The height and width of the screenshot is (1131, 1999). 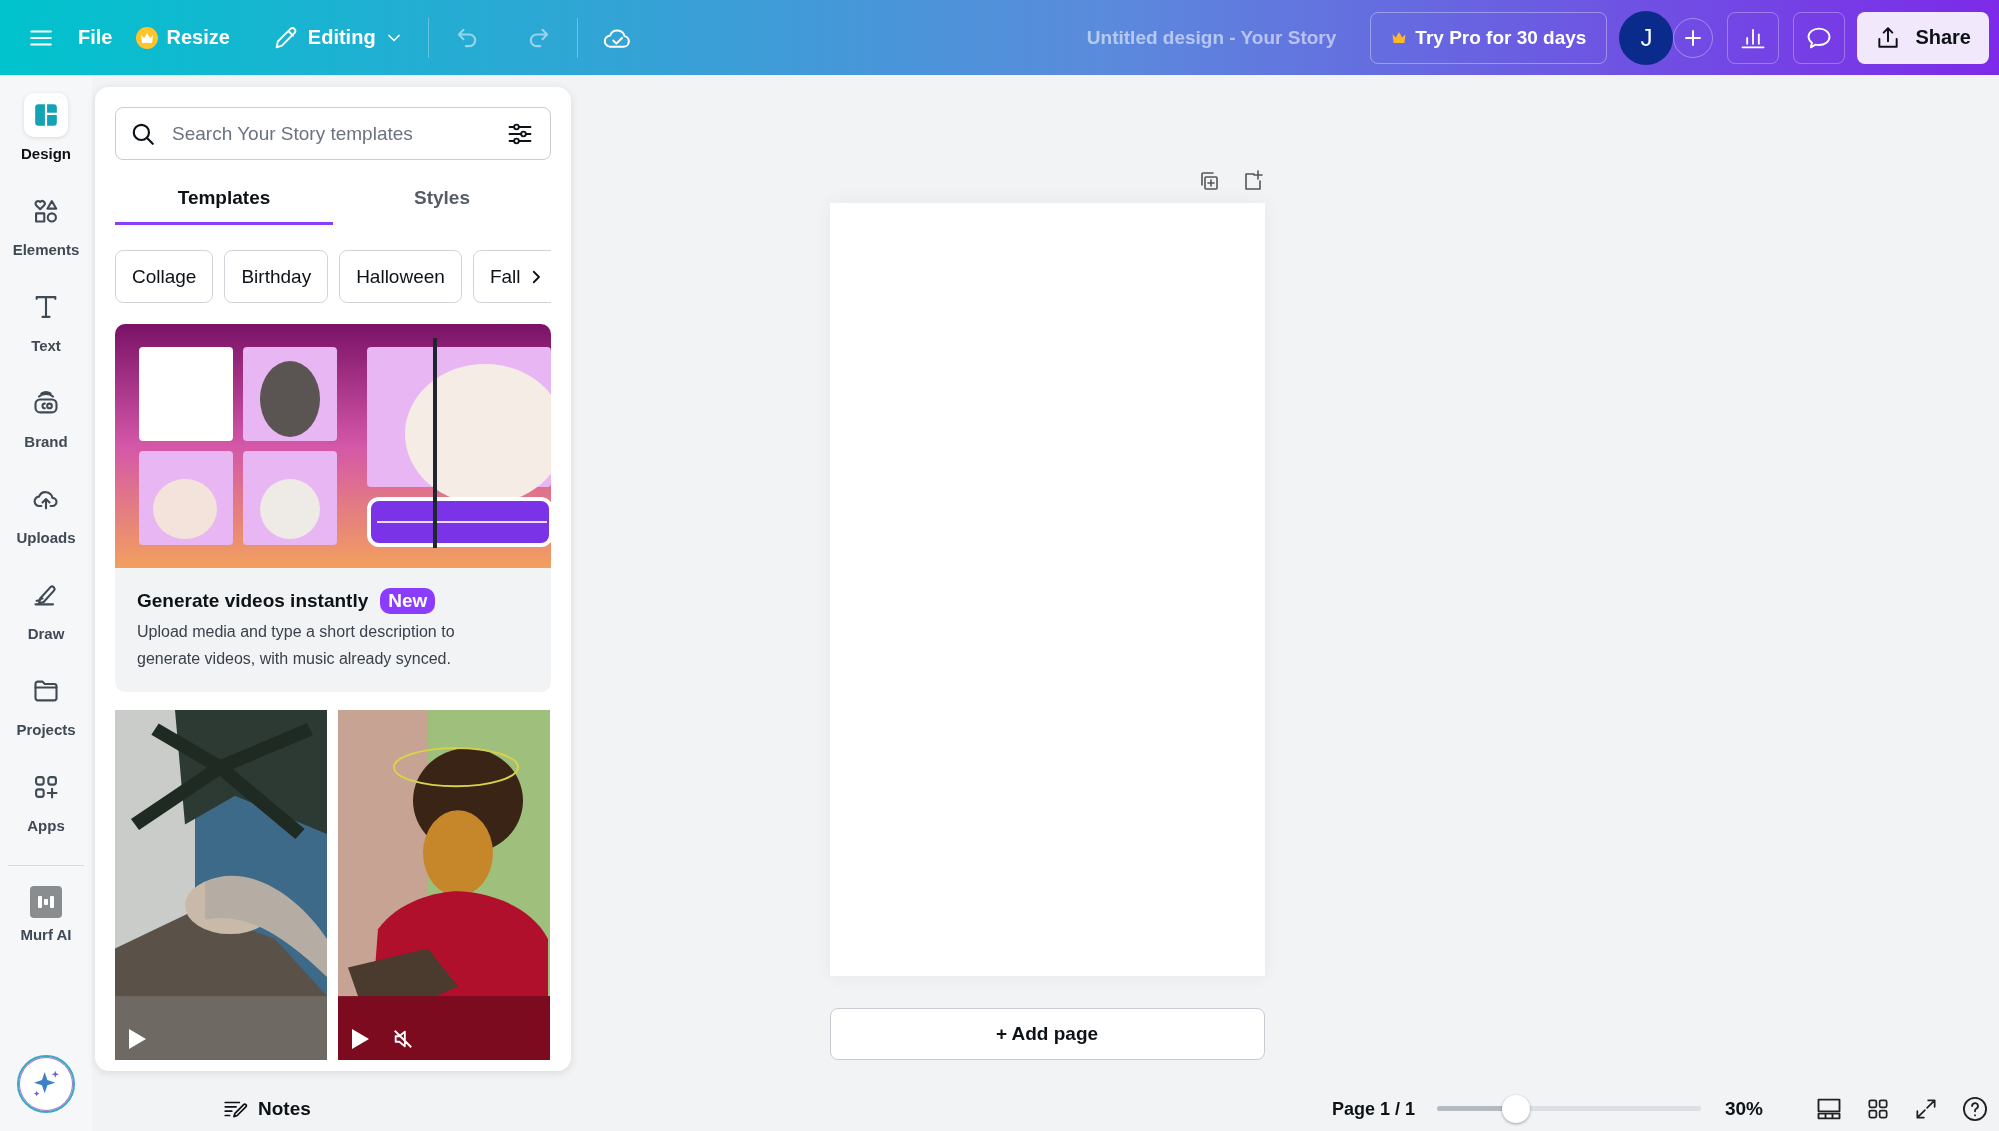 I want to click on search-bar: Search Your Story templates, so click(x=333, y=133).